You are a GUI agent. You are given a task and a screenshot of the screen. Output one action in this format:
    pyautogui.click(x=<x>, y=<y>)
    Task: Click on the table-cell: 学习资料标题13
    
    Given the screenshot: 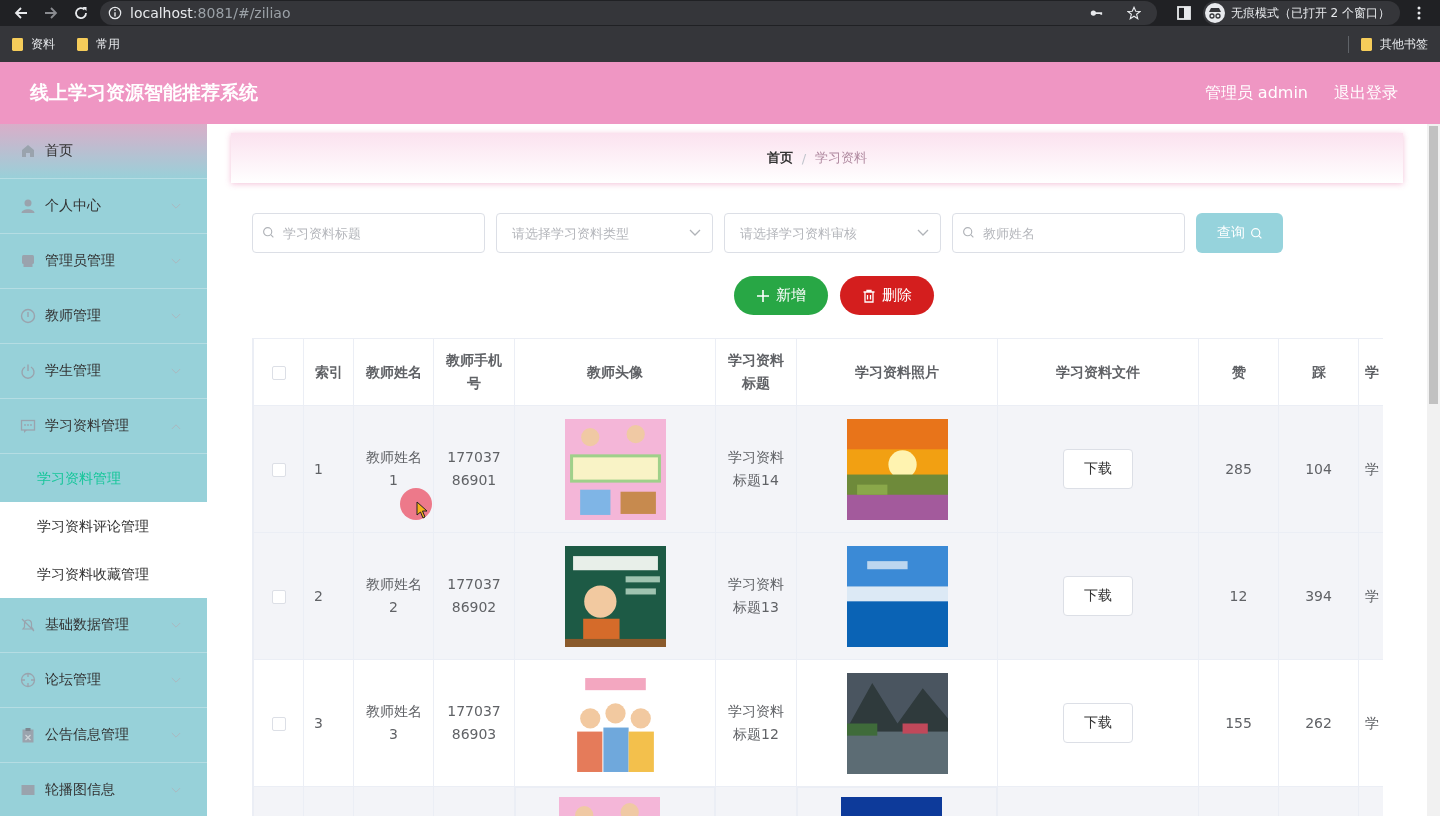 What is the action you would take?
    pyautogui.click(x=756, y=595)
    